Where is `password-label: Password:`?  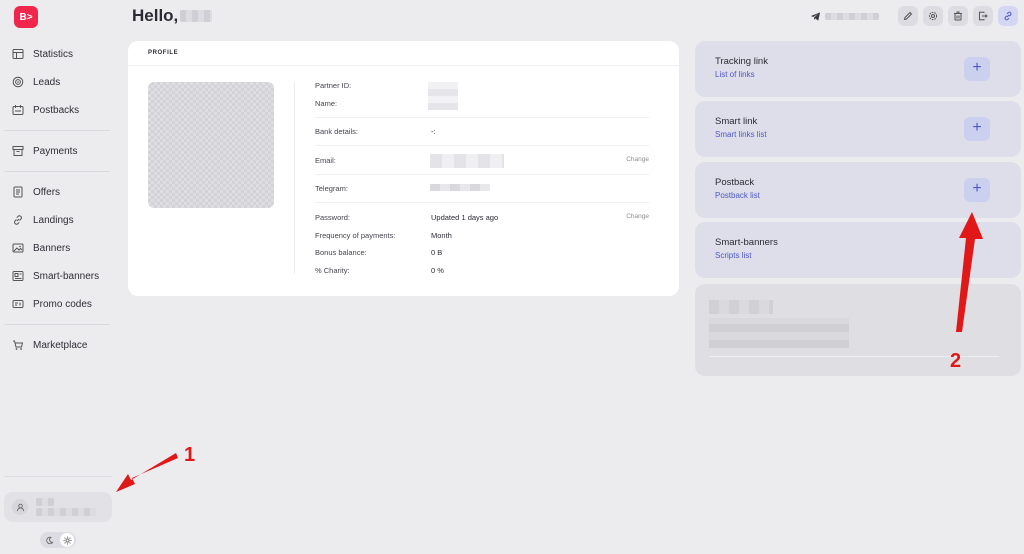
password-label: Password: is located at coordinates (333, 217).